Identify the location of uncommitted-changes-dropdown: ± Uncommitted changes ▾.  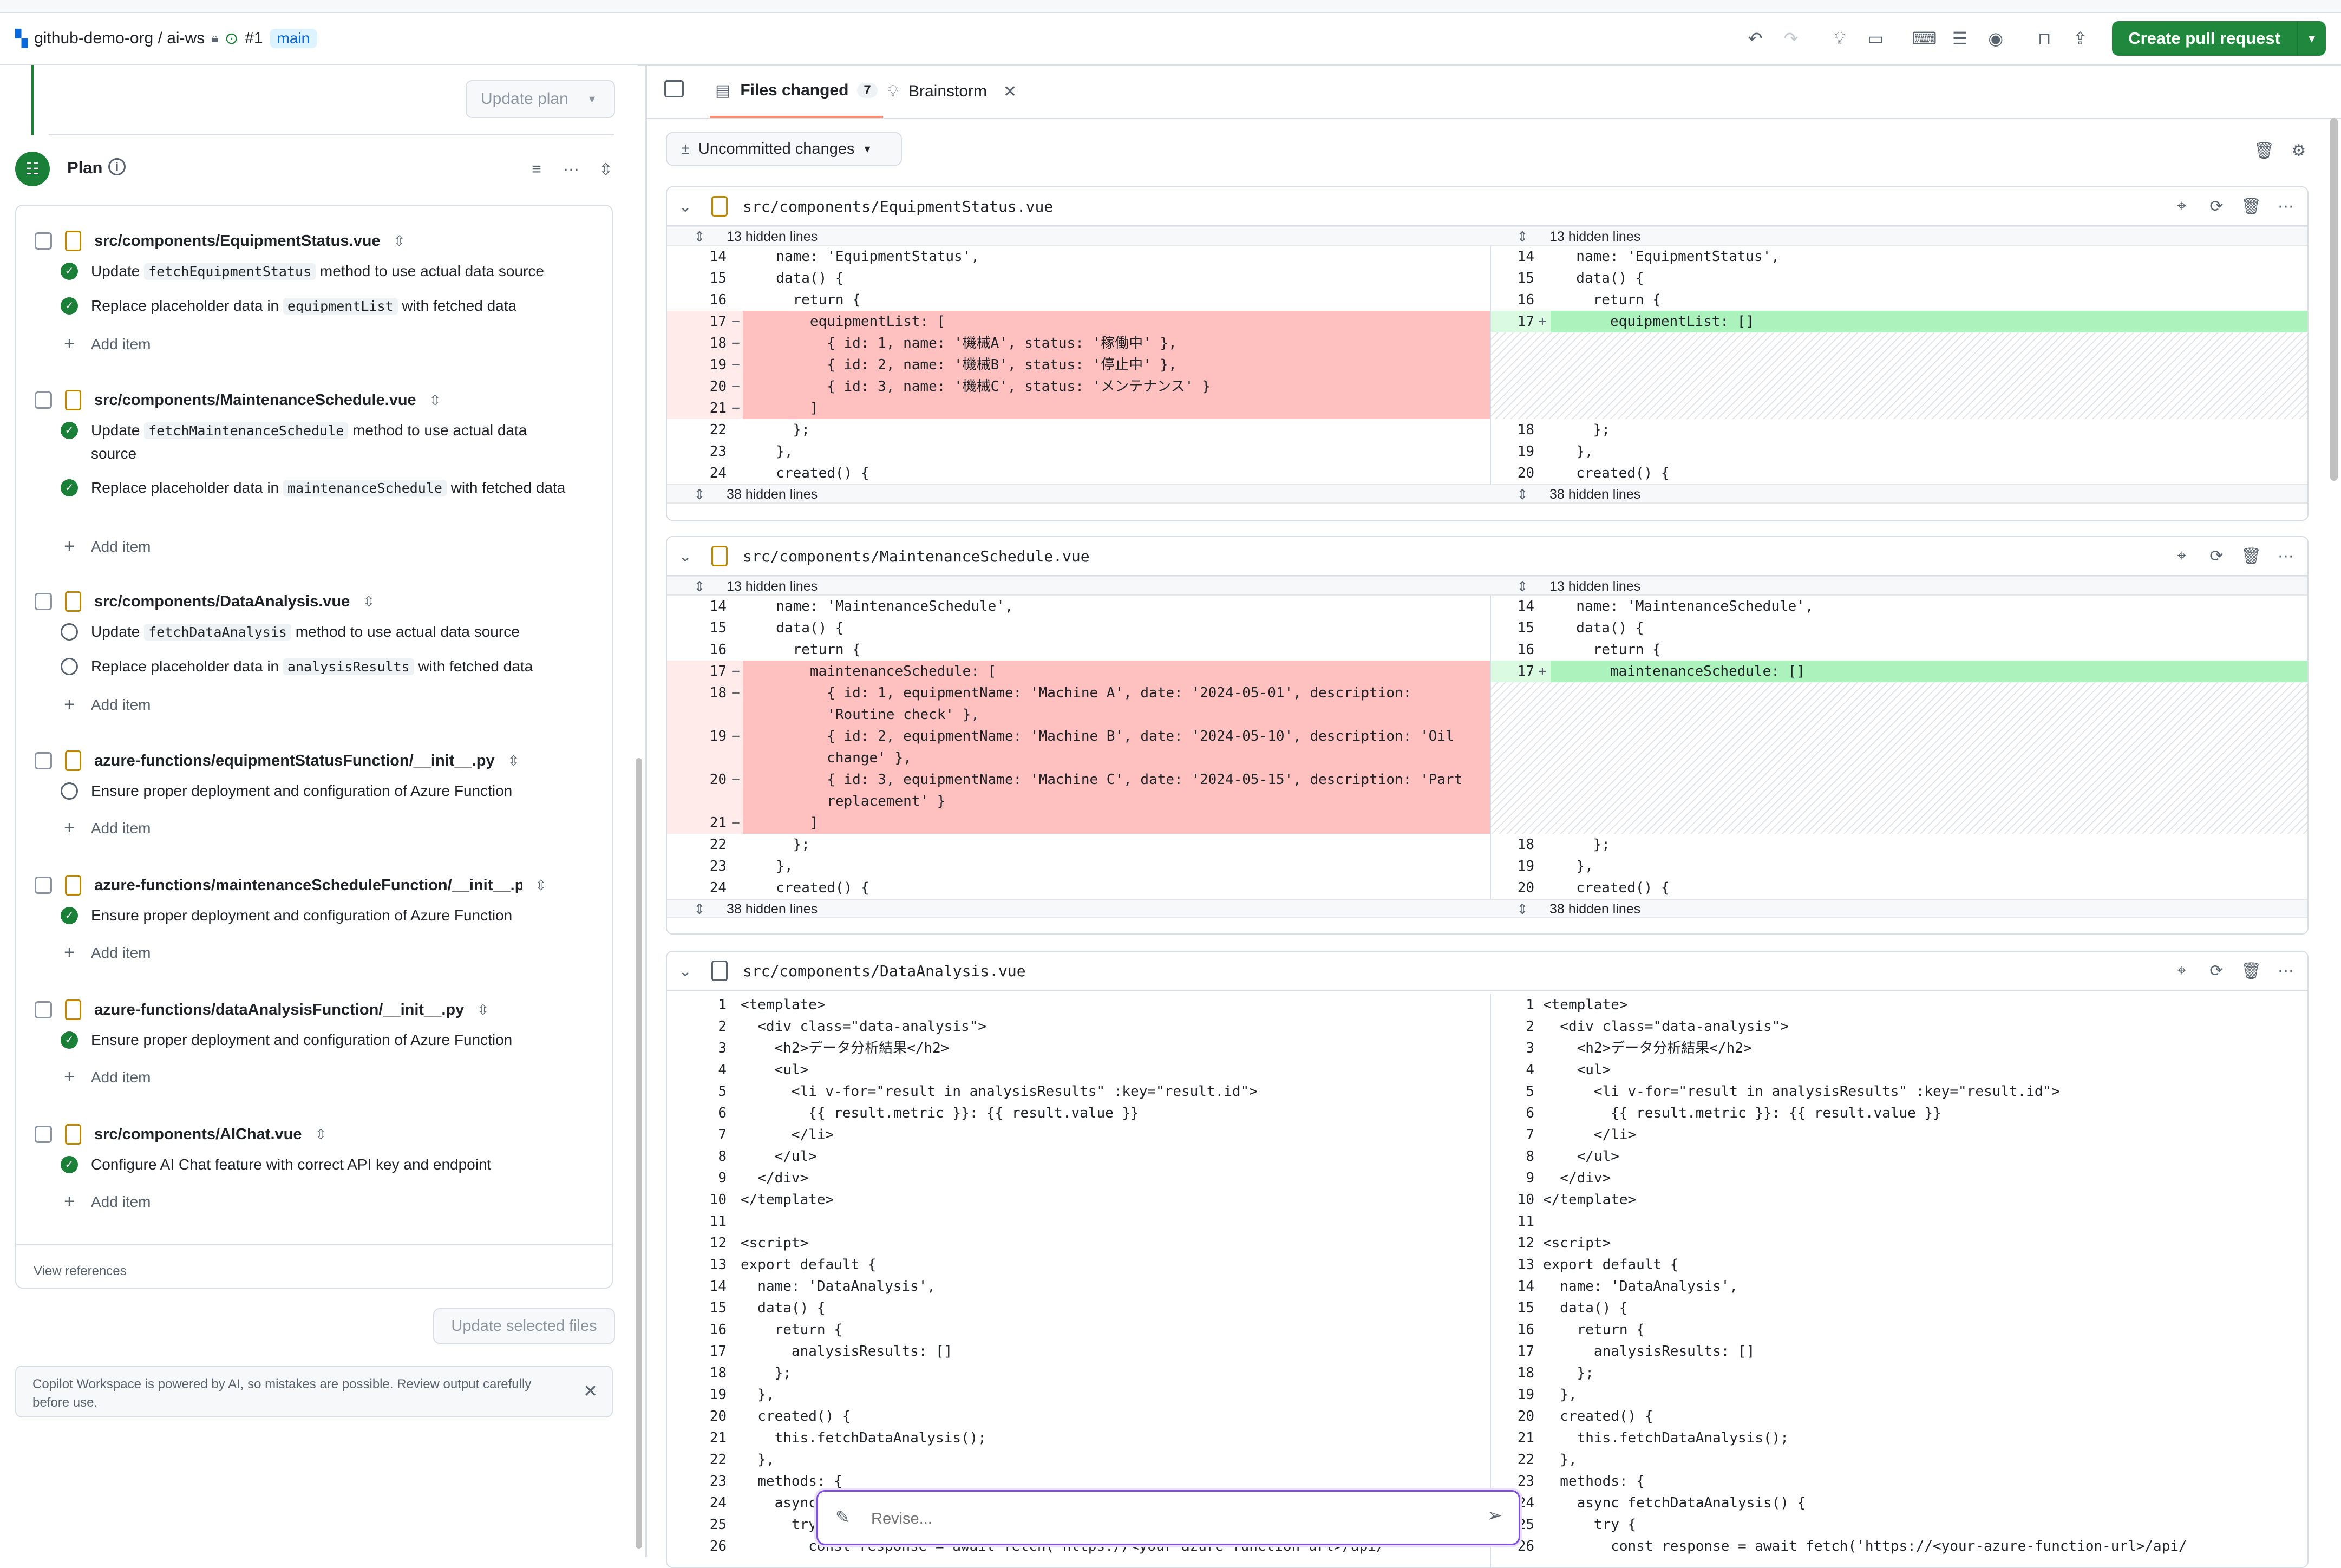
(784, 149).